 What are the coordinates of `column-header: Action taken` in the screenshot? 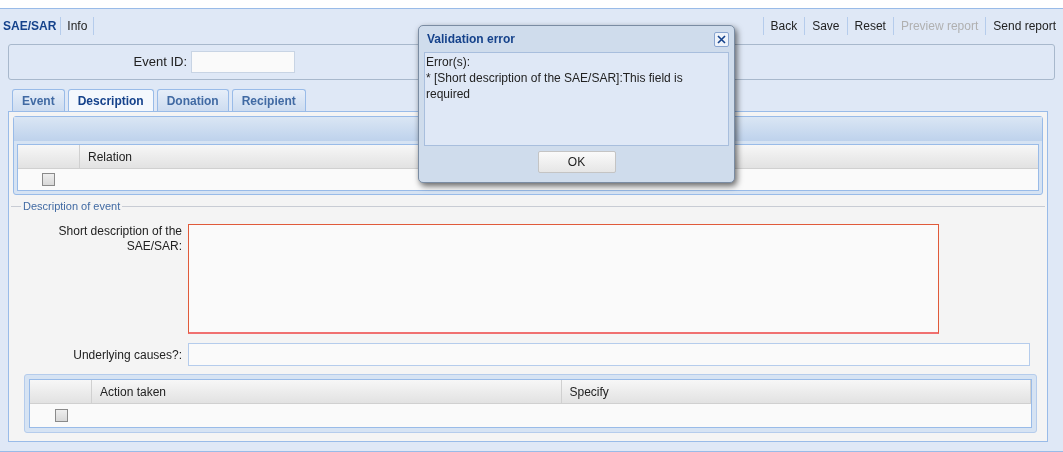 It's located at (327, 391).